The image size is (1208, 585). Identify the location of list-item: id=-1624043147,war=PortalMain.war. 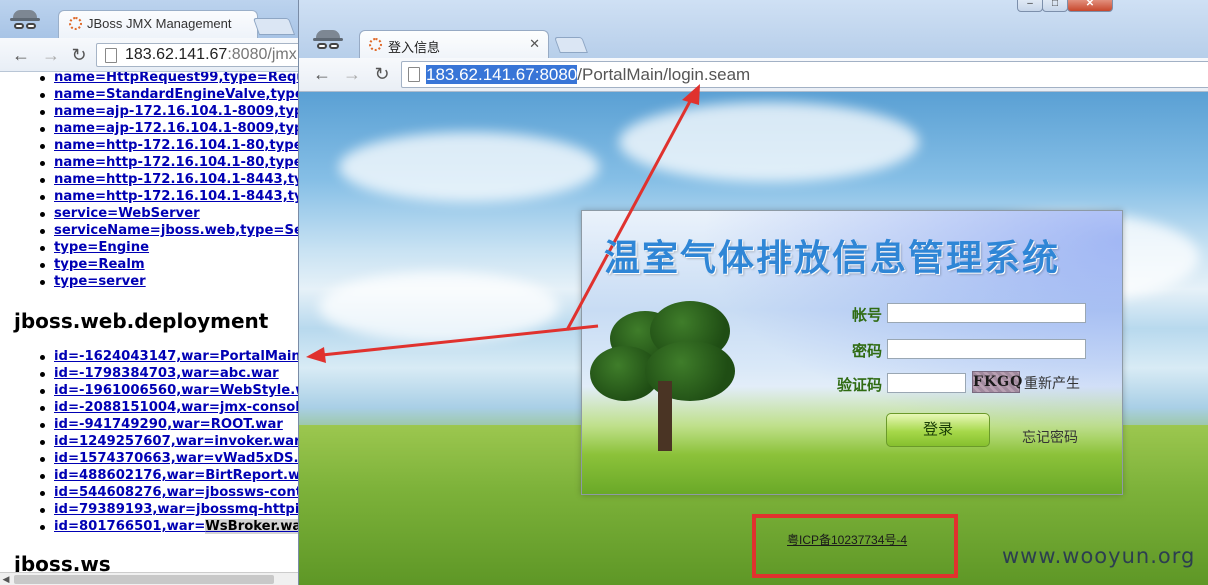
(149, 356).